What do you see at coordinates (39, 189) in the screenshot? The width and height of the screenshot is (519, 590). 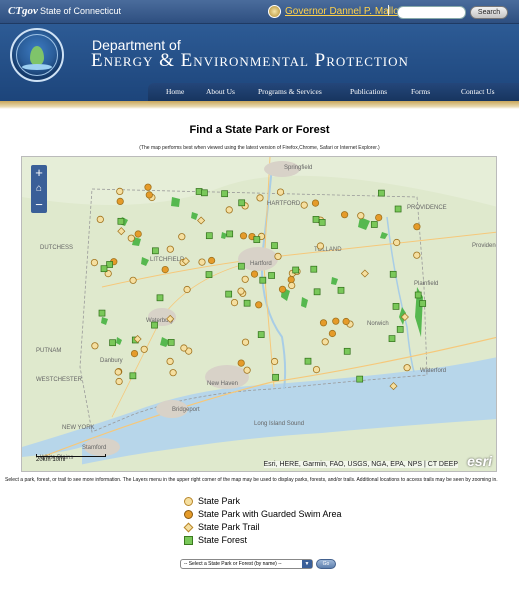 I see `home-icon: ⌂` at bounding box center [39, 189].